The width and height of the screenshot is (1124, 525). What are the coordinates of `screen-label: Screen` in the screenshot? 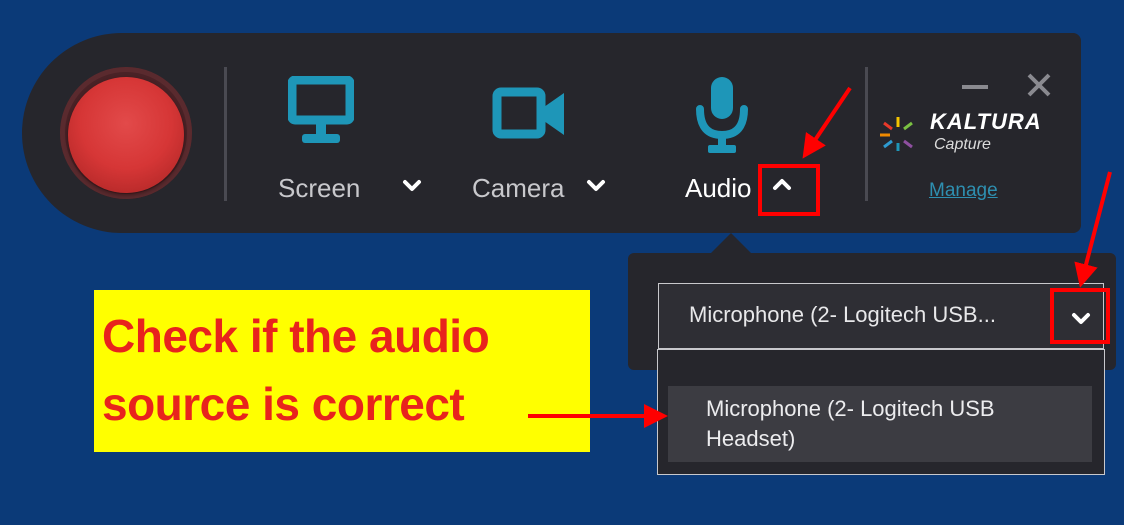 It's located at (319, 188).